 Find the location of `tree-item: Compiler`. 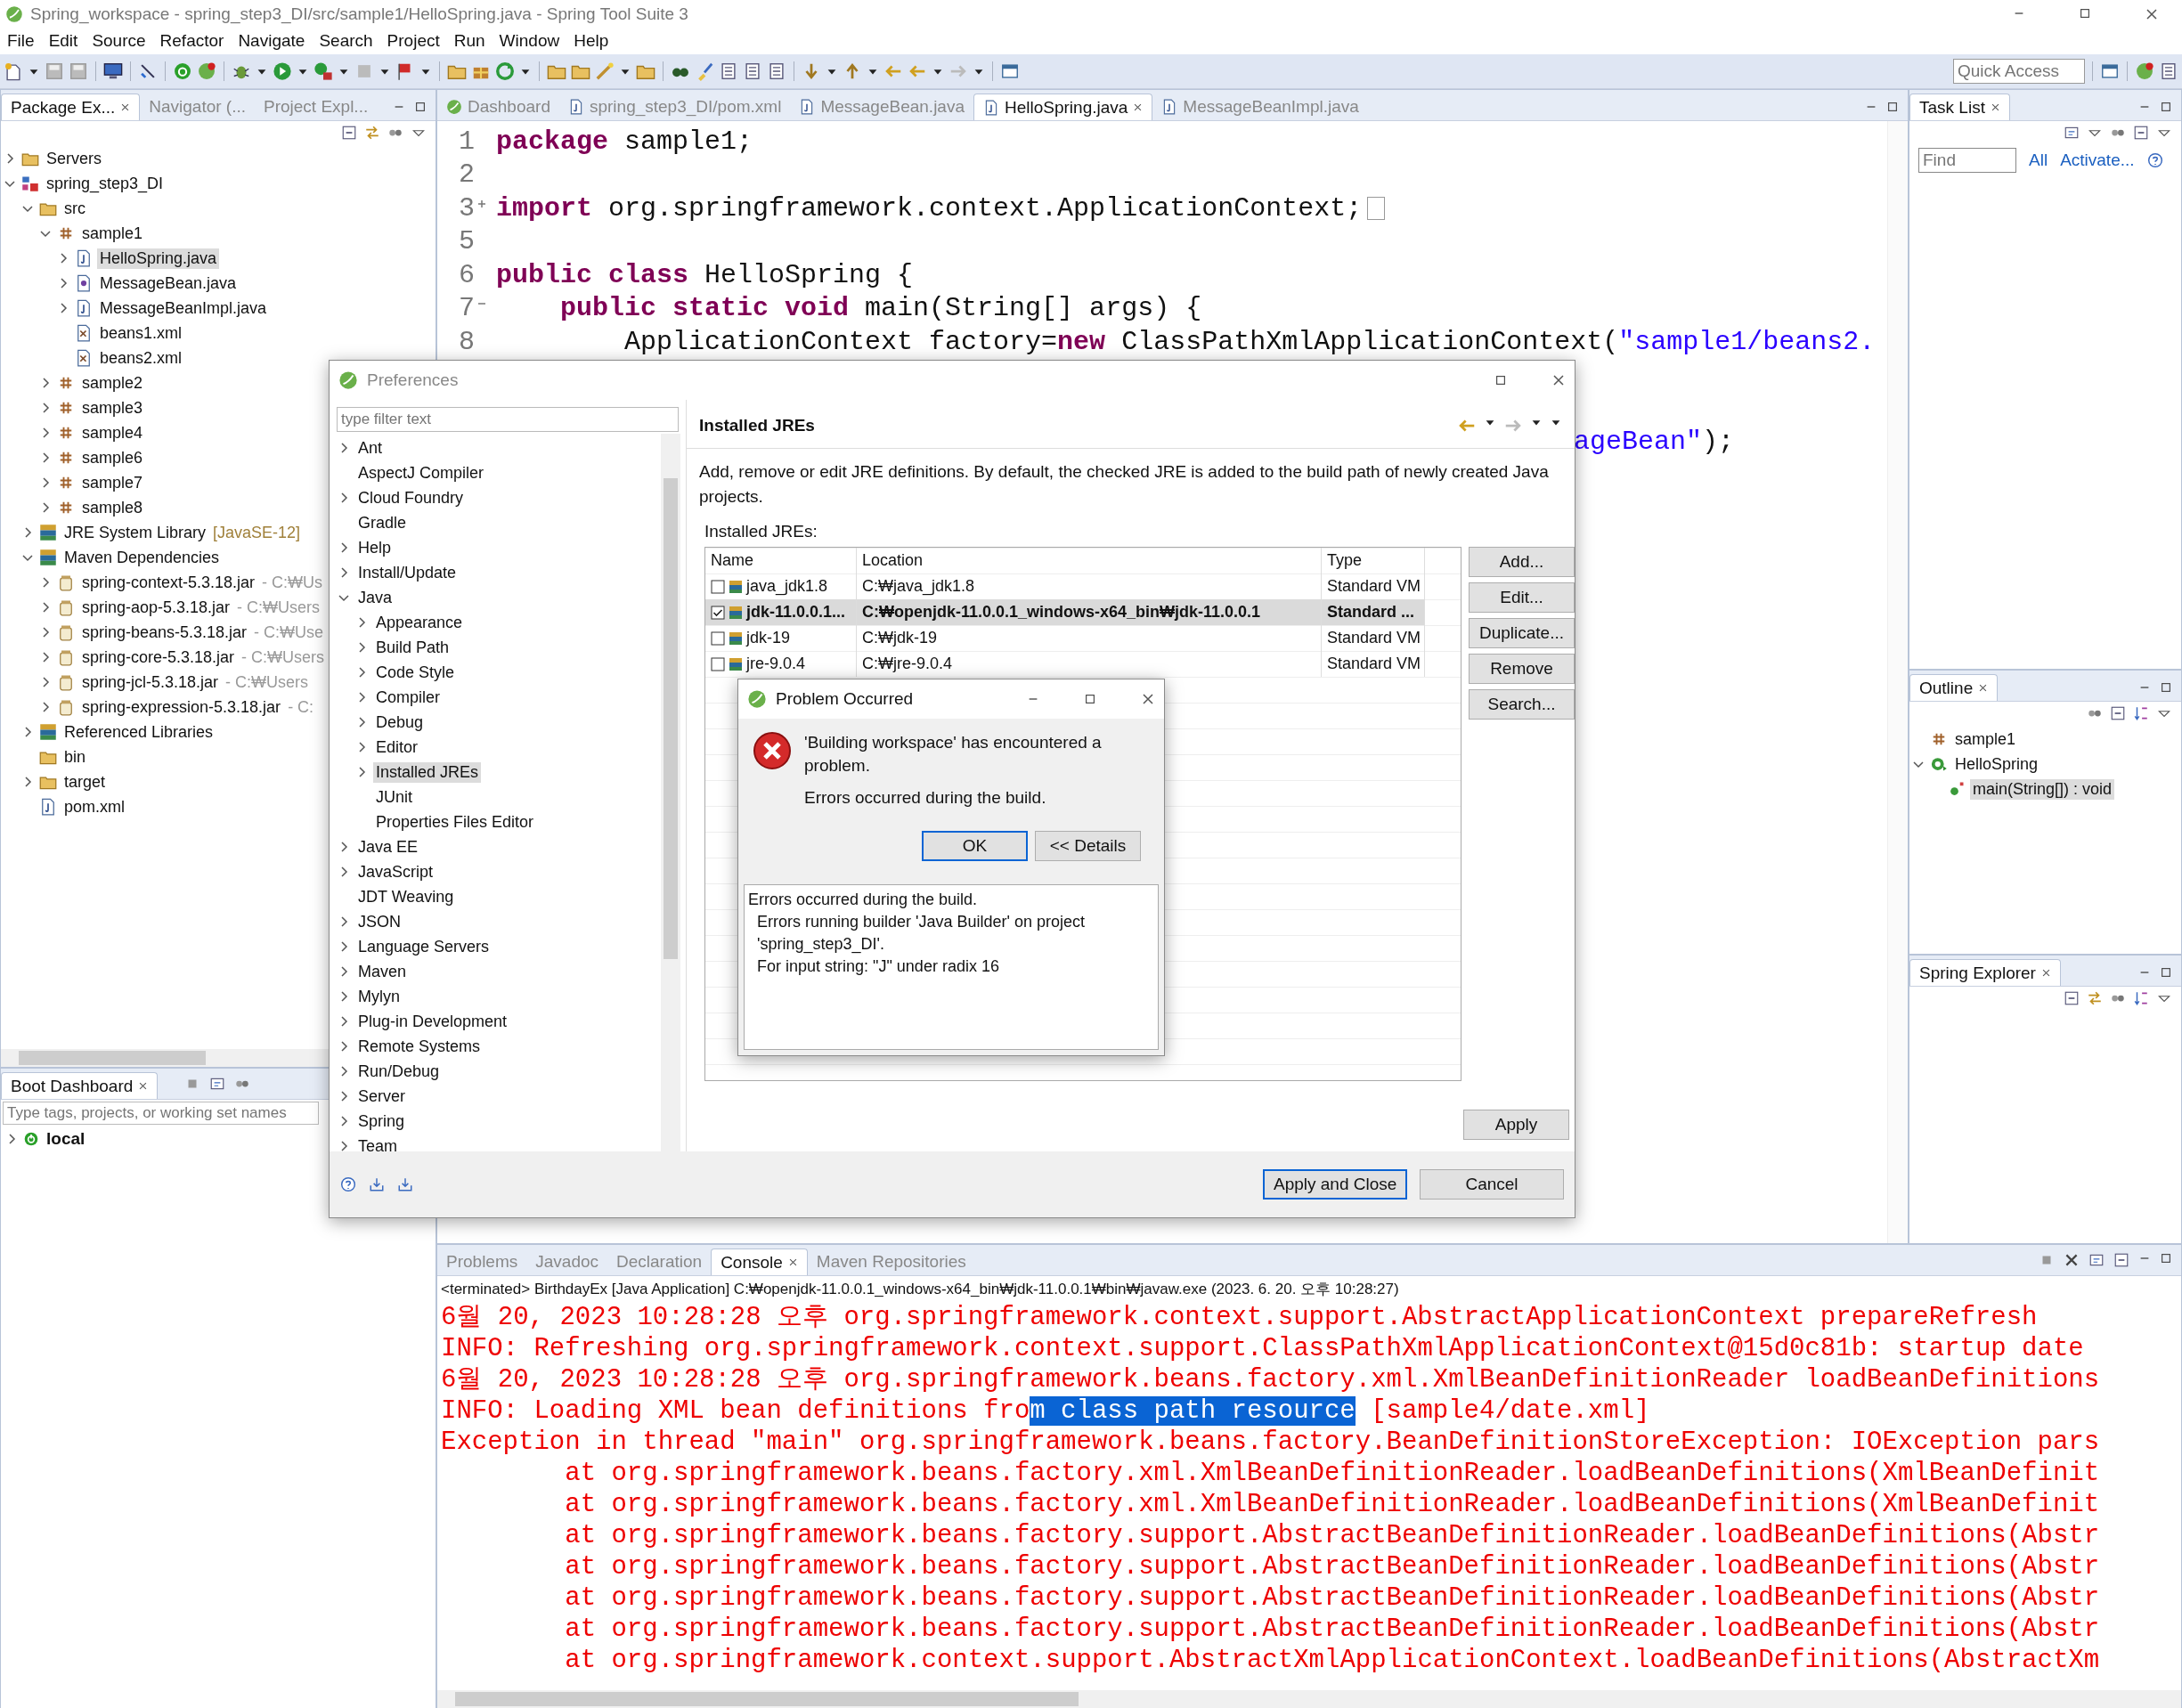

tree-item: Compiler is located at coordinates (408, 697).